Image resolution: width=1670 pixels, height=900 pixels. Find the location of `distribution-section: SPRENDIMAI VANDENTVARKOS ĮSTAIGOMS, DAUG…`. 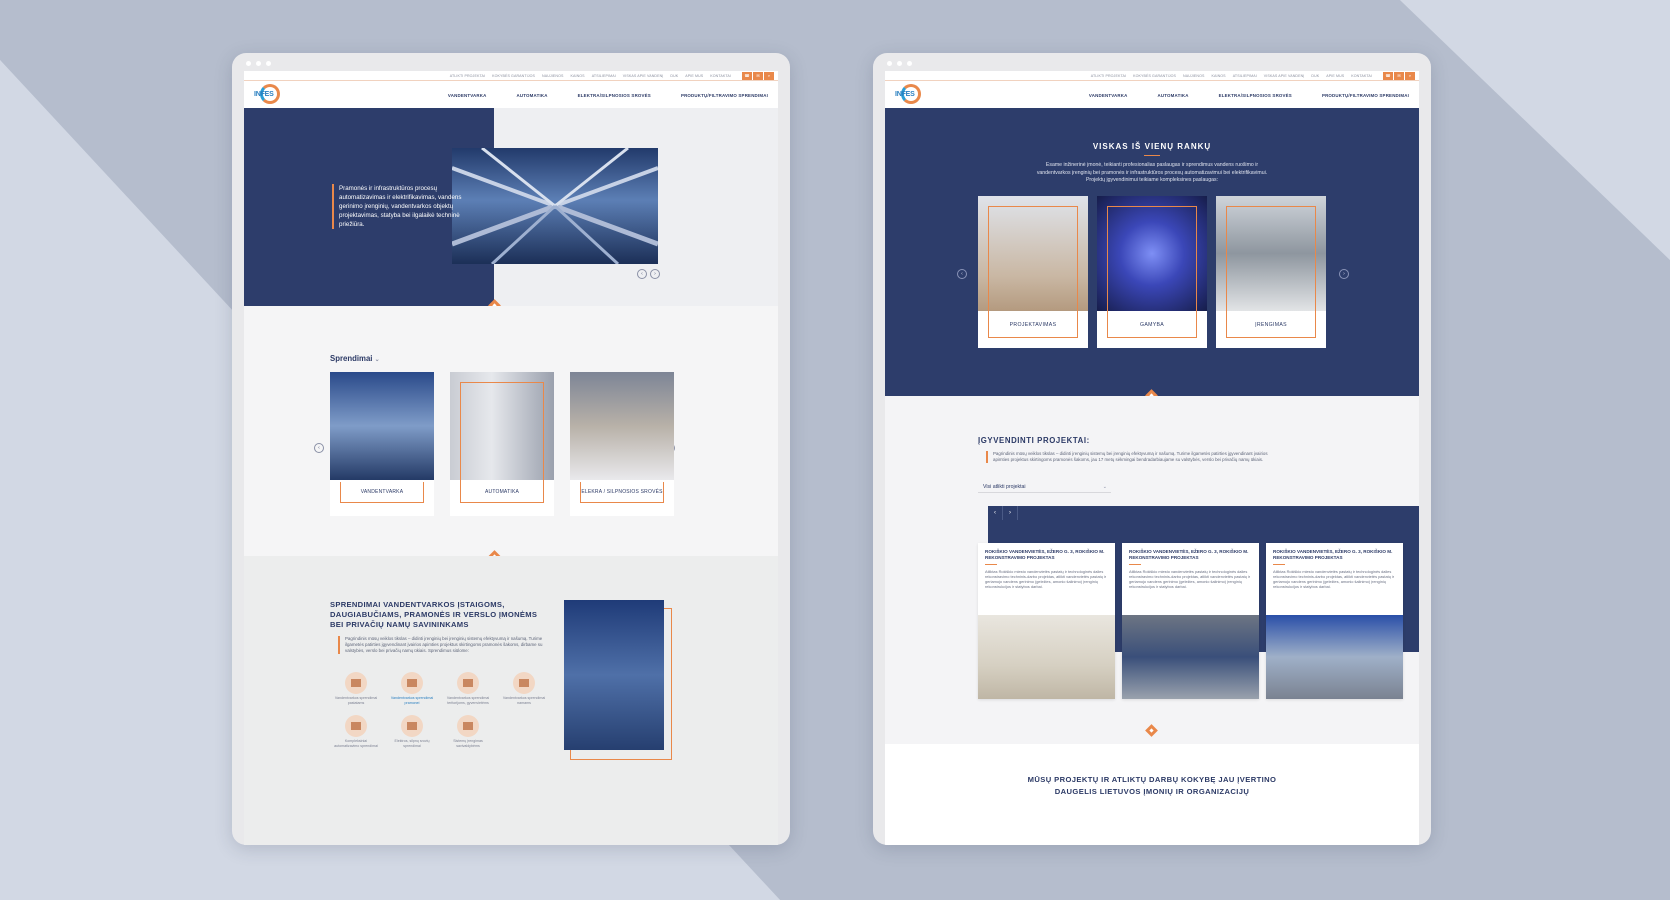

distribution-section: SPRENDIMAI VANDENTVARKOS ĮSTAIGOMS, DAUG… is located at coordinates (511, 700).